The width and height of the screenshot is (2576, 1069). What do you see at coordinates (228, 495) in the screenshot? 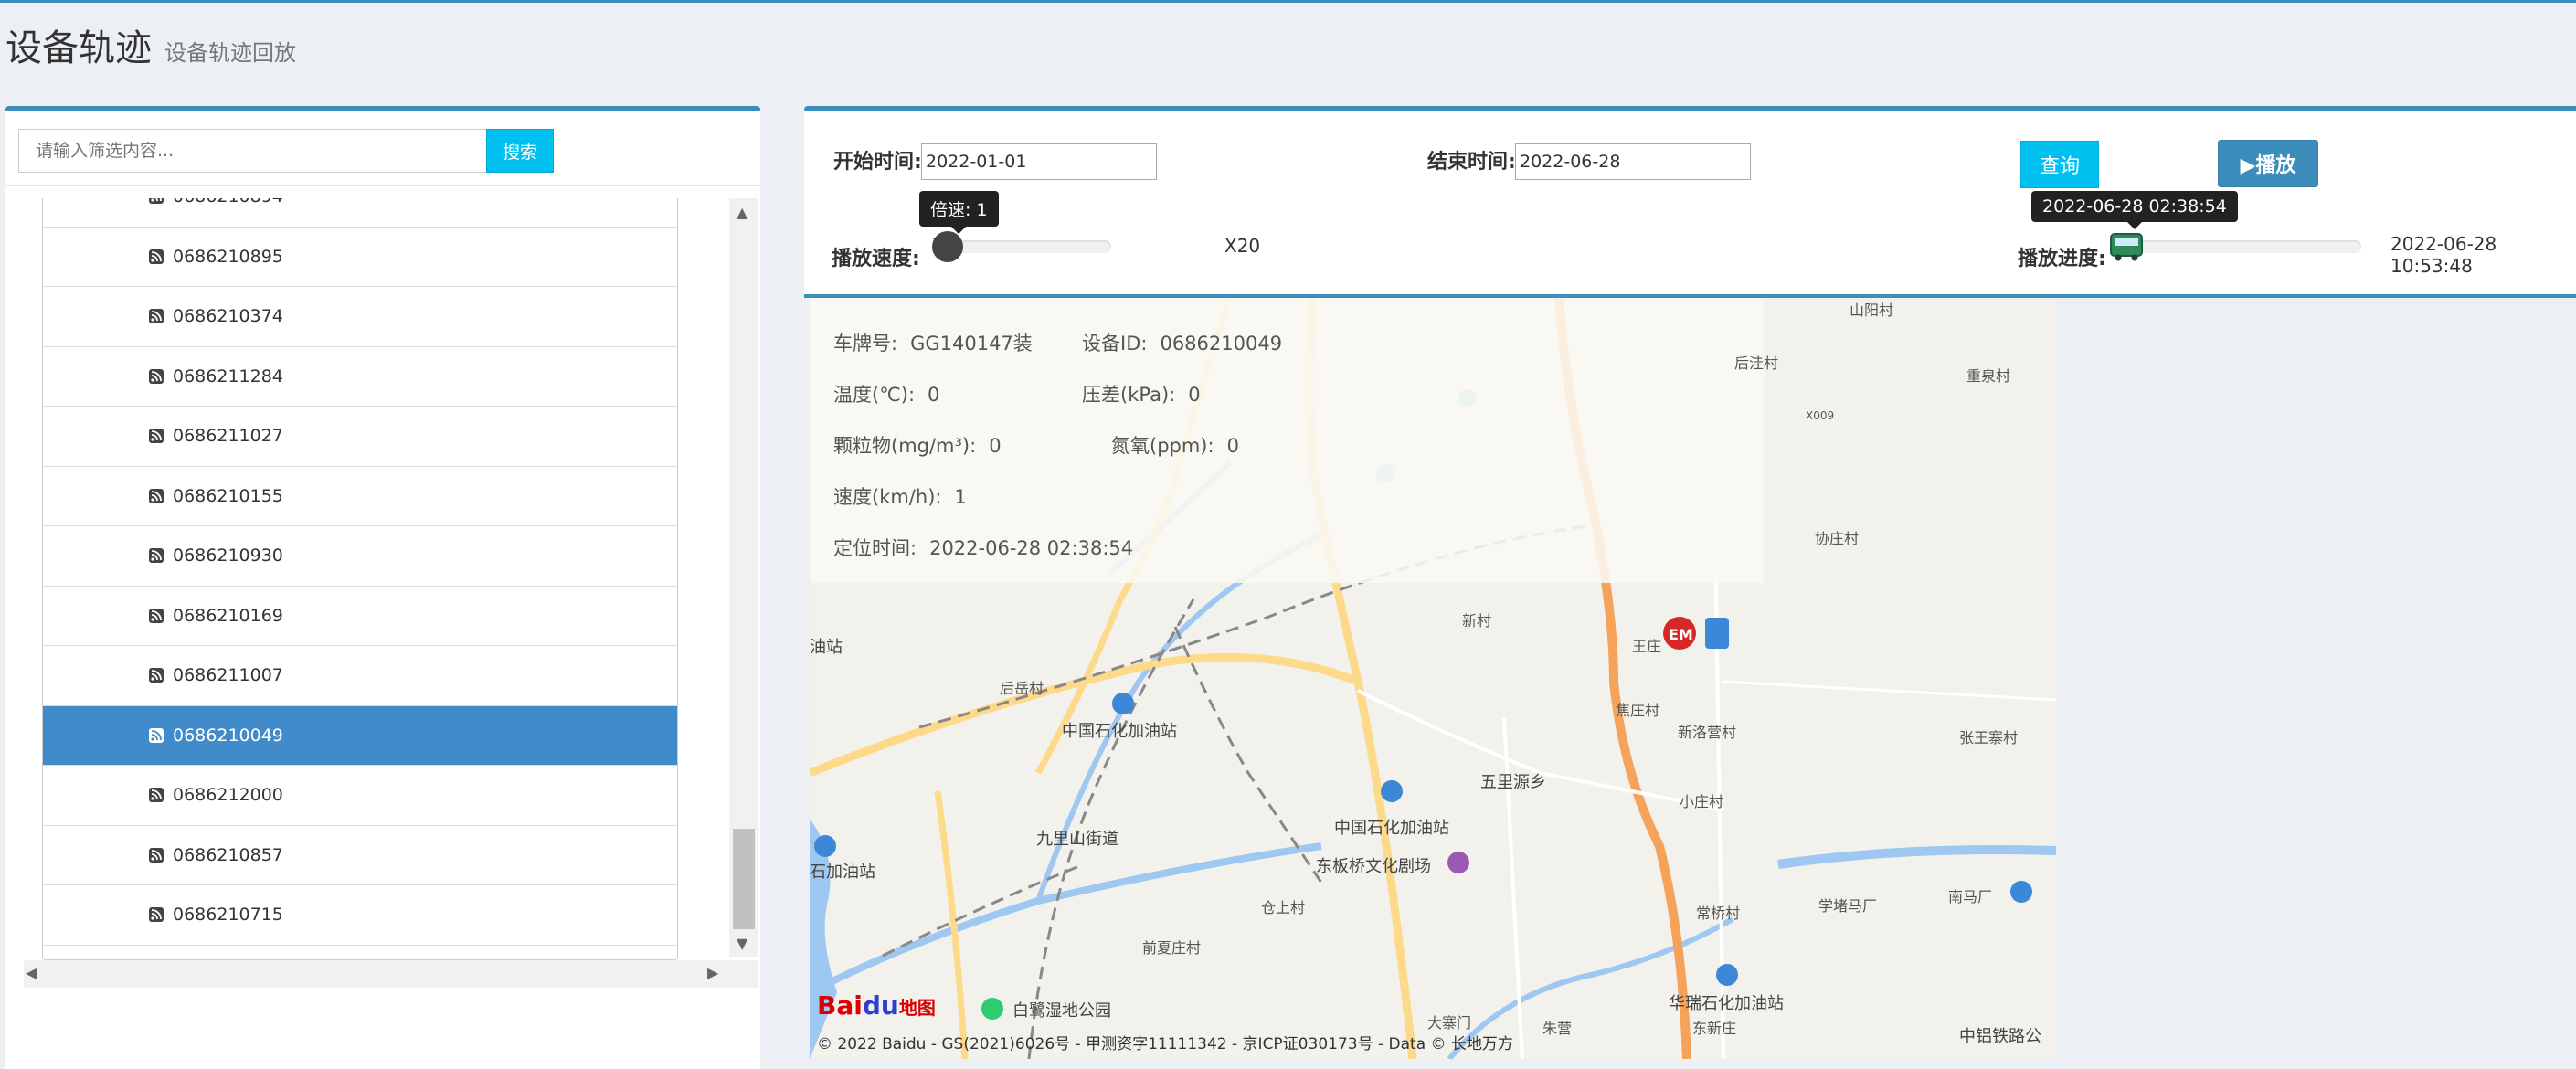
I see `device-id-text: 0686210155` at bounding box center [228, 495].